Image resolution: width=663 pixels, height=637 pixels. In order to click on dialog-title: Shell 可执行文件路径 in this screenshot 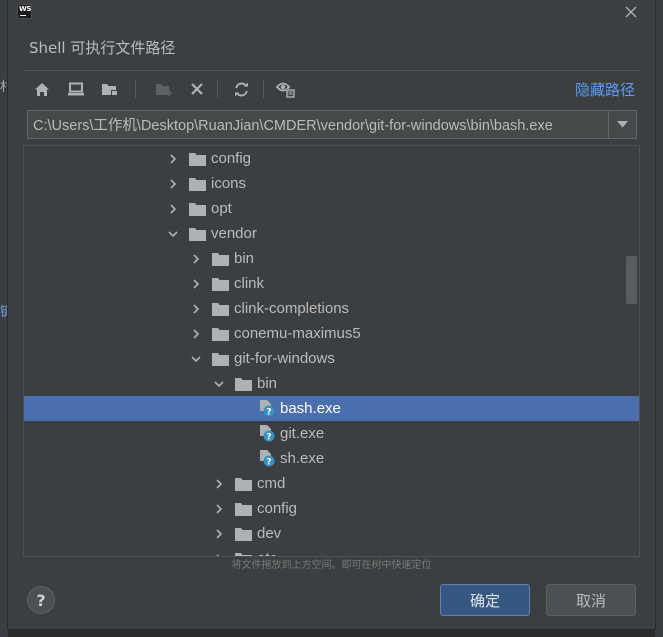, I will do `click(102, 48)`.